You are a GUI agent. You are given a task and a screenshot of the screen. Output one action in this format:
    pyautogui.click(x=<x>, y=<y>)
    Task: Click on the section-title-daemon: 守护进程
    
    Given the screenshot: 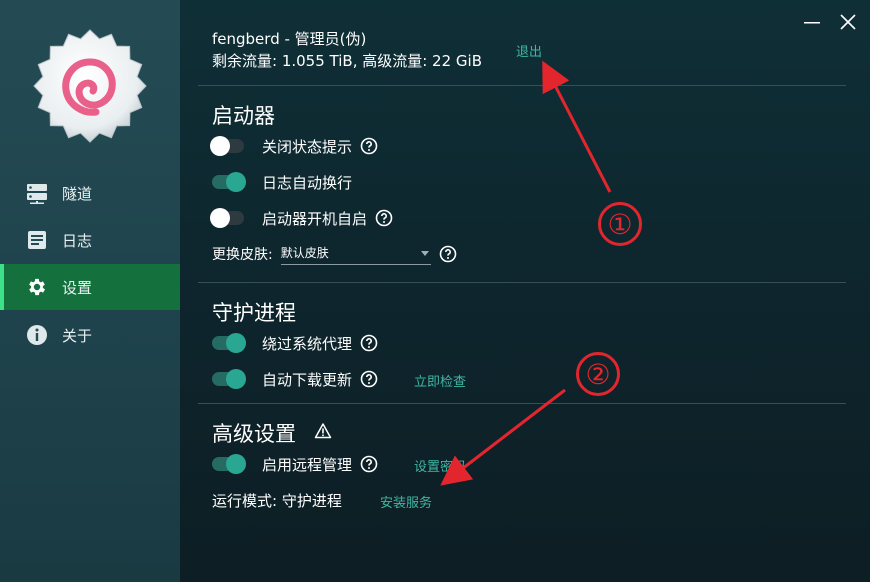 What is the action you would take?
    pyautogui.click(x=254, y=313)
    